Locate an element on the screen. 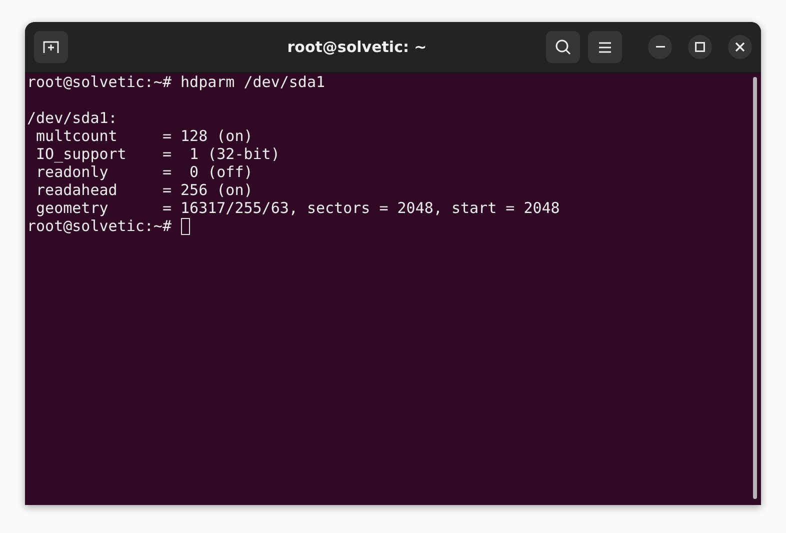 The height and width of the screenshot is (533, 786). terminal-line: geometry = 16317/255/63, sectors = 2048, start = 2048 is located at coordinates (297, 208).